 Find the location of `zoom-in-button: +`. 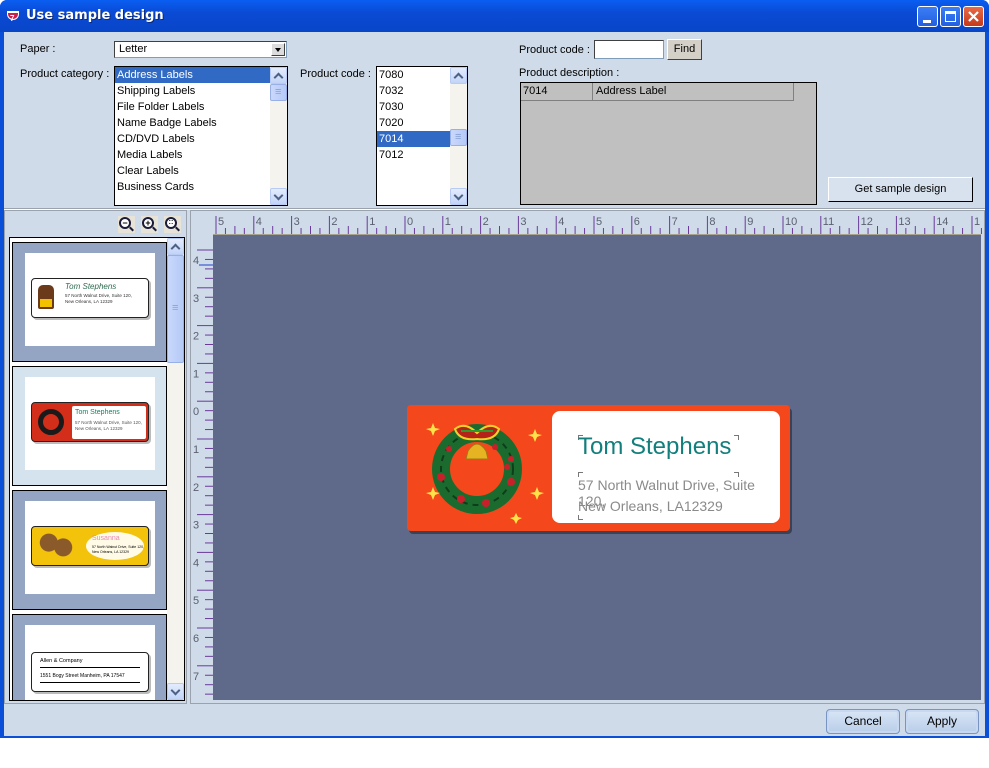

zoom-in-button: + is located at coordinates (149, 224).